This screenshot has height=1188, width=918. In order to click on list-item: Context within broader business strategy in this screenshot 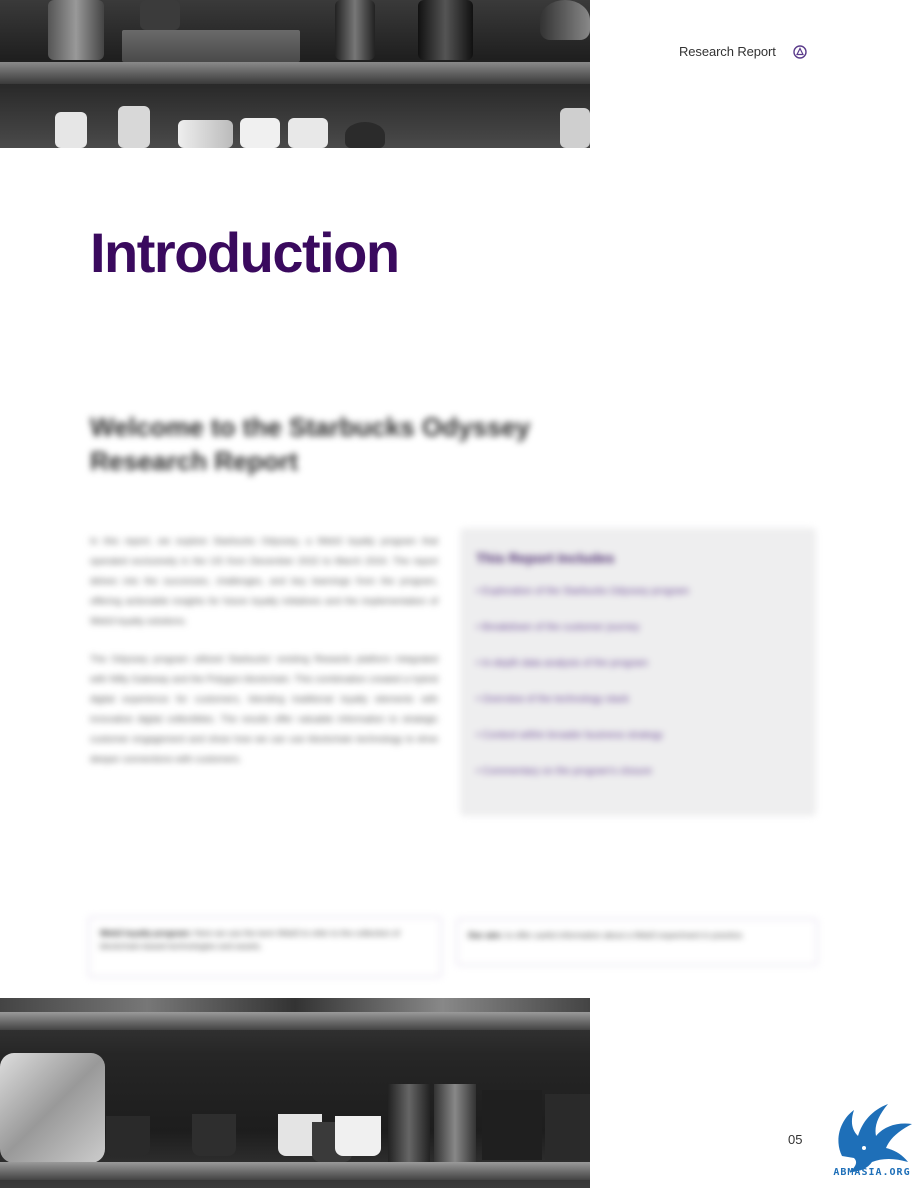, I will do `click(636, 746)`.